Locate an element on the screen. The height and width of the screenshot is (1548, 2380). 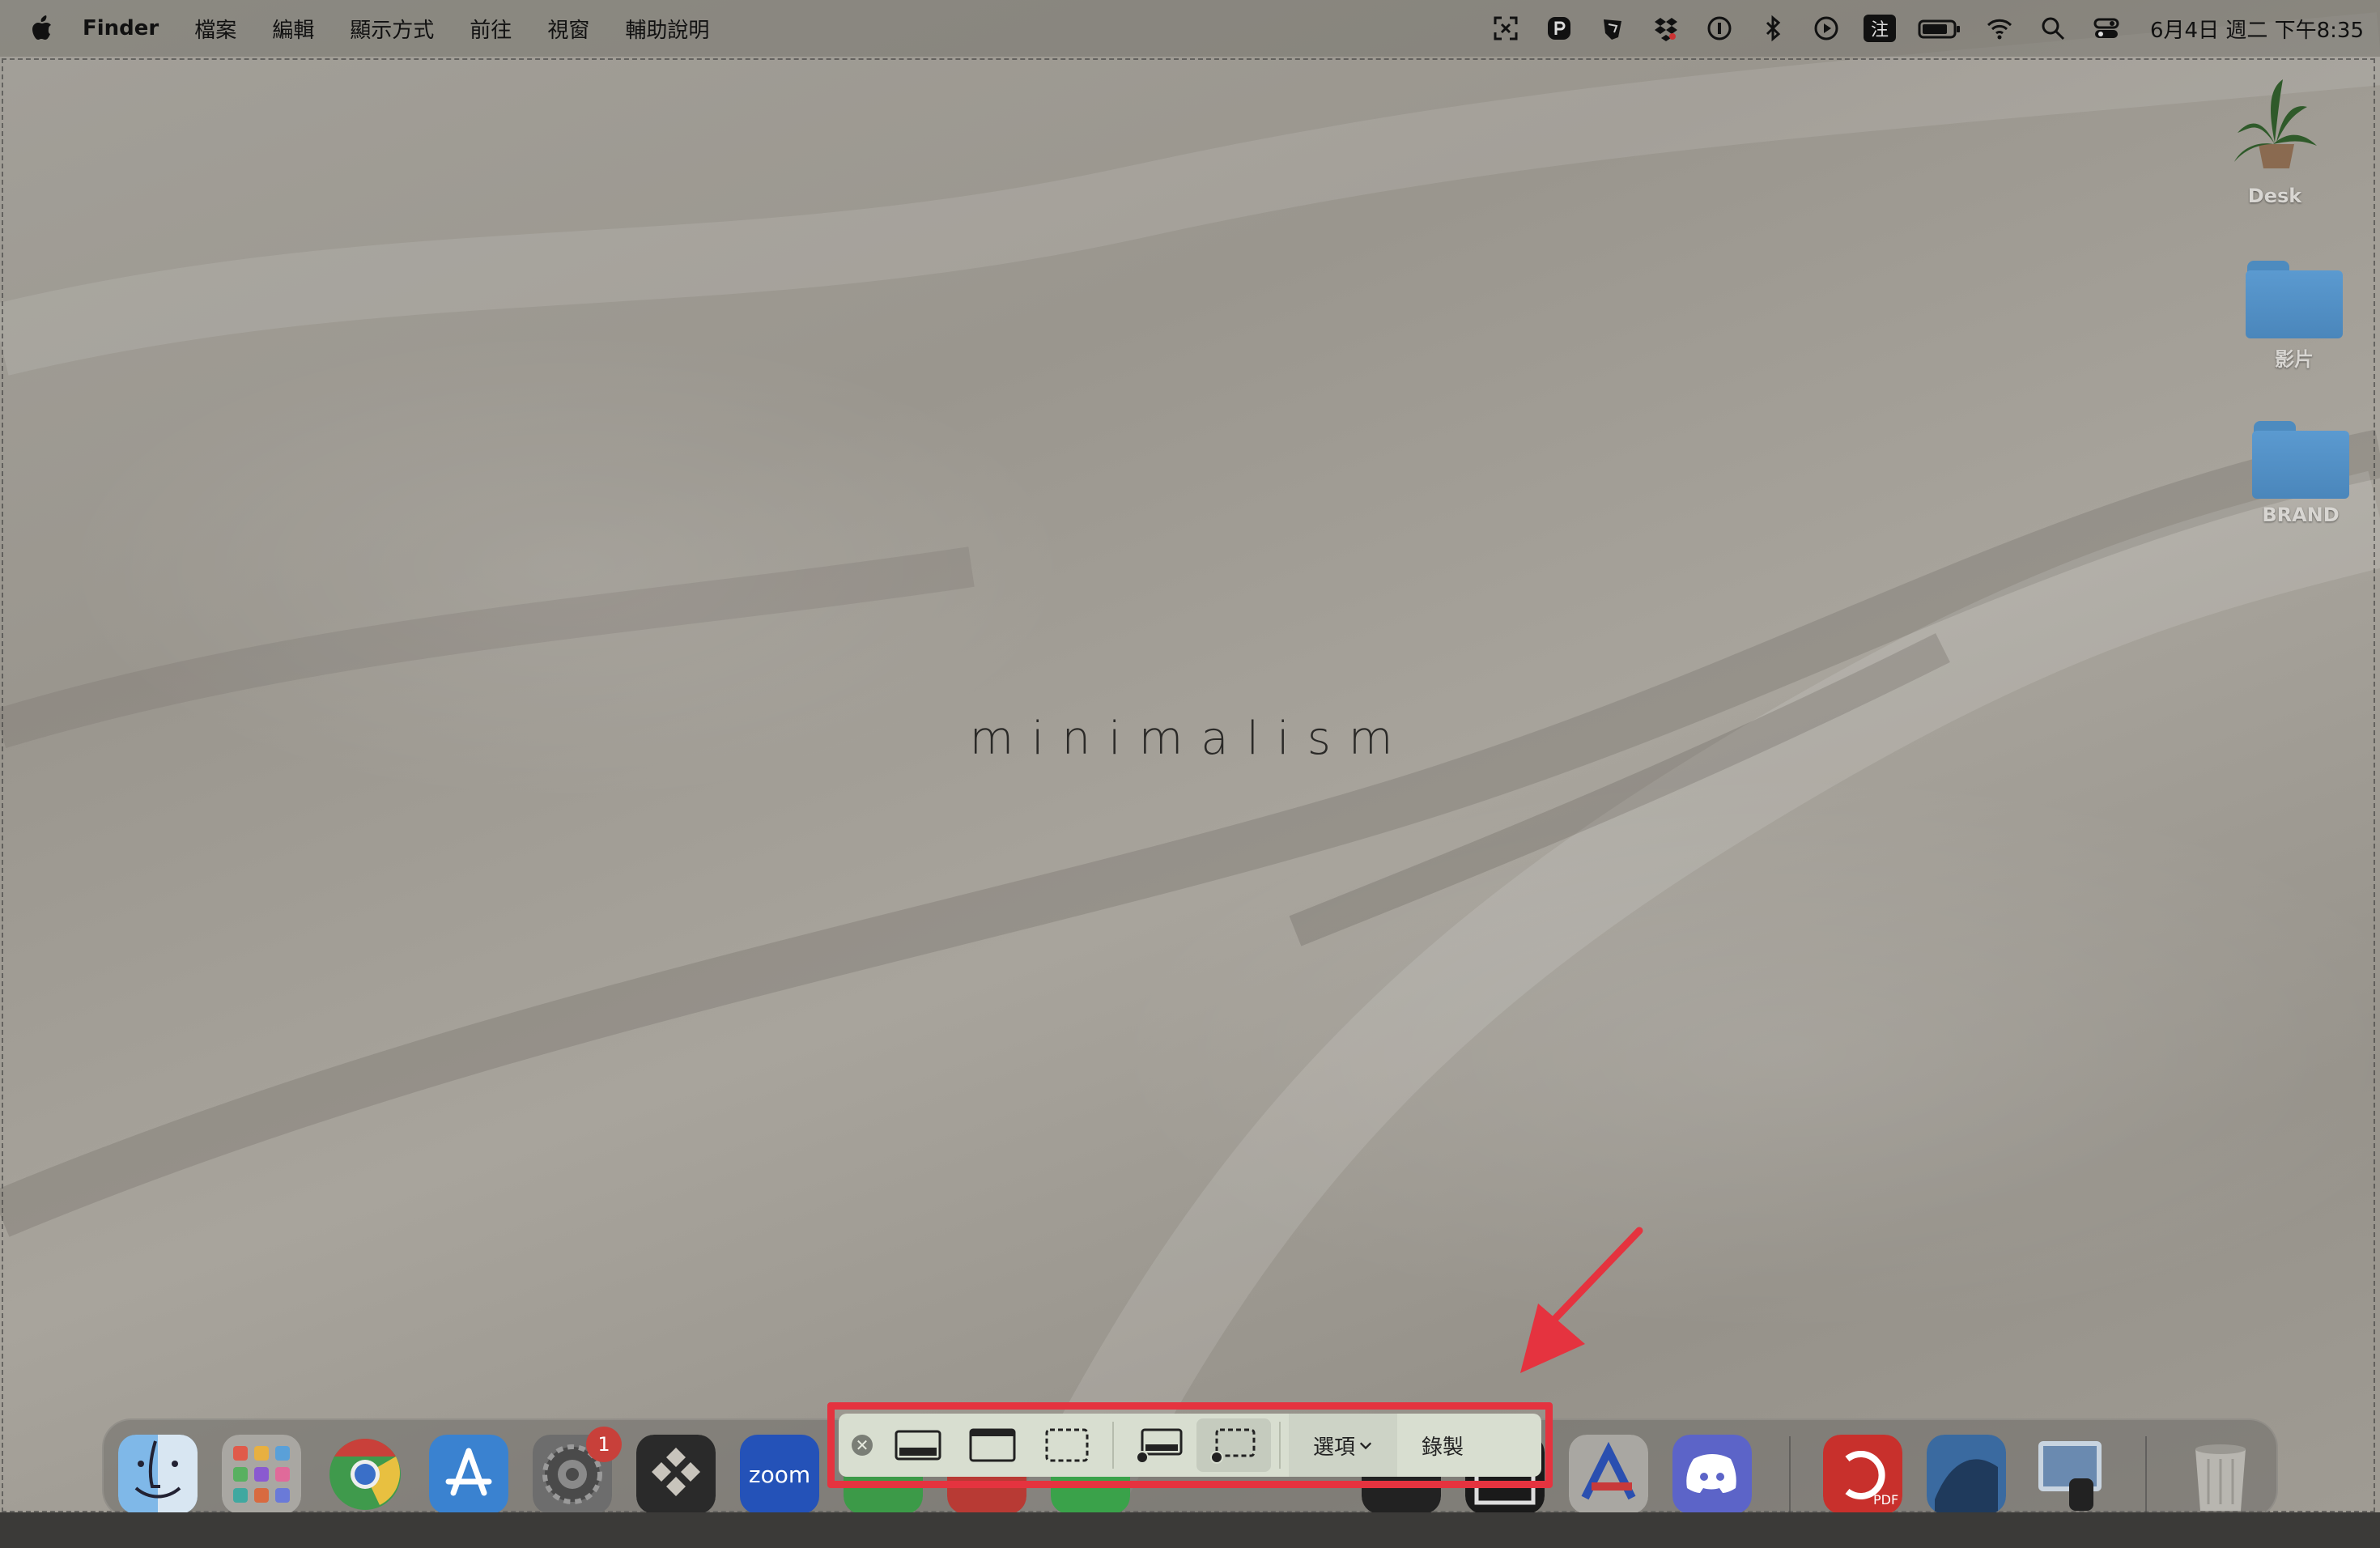
password-manager-icon is located at coordinates (1719, 29).